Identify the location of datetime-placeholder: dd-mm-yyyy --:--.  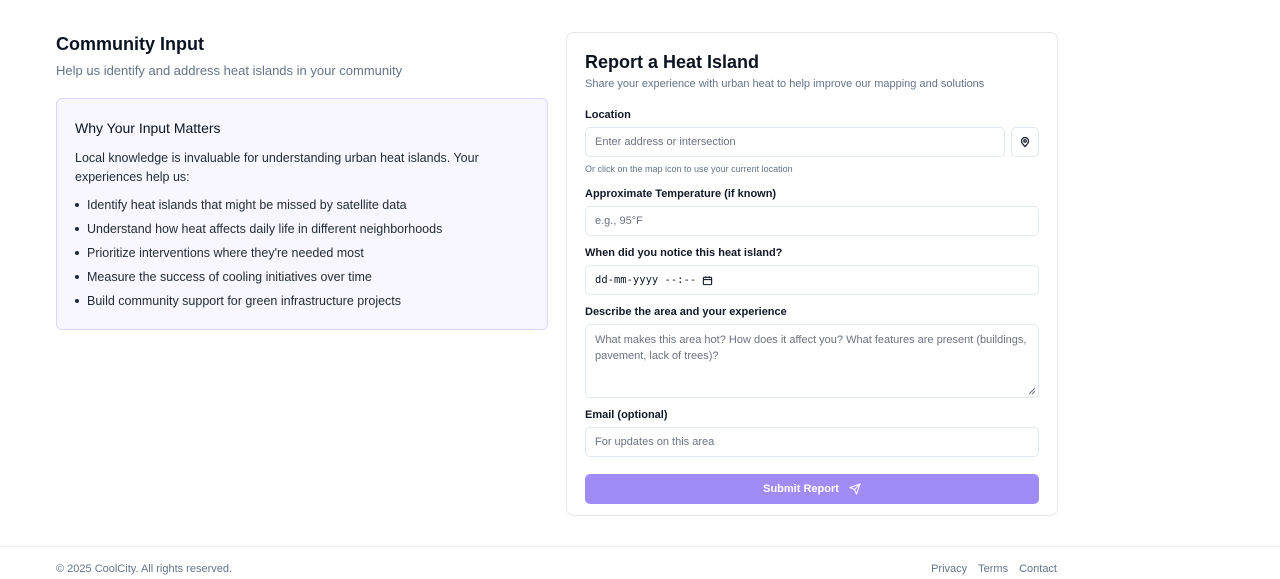
(646, 280).